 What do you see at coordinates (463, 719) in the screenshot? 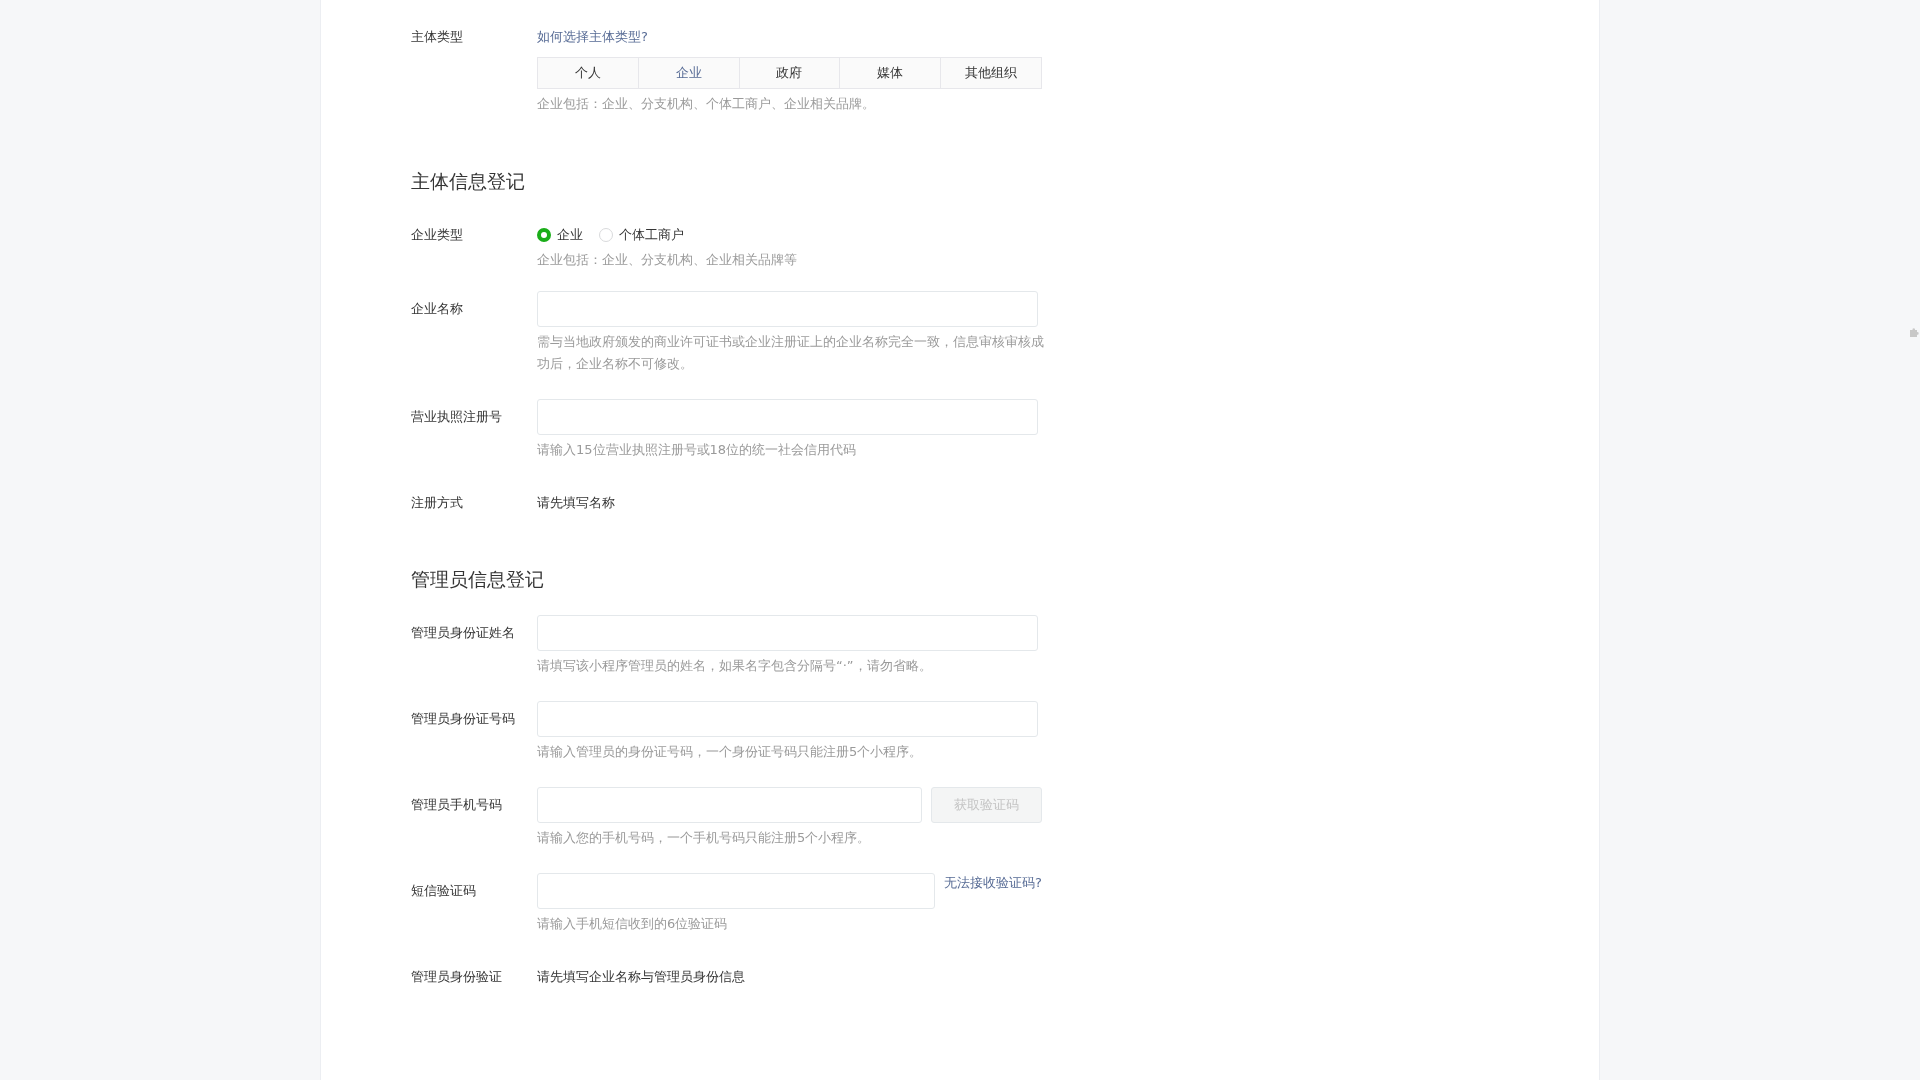
I see `field-label: 管理员身份证号码` at bounding box center [463, 719].